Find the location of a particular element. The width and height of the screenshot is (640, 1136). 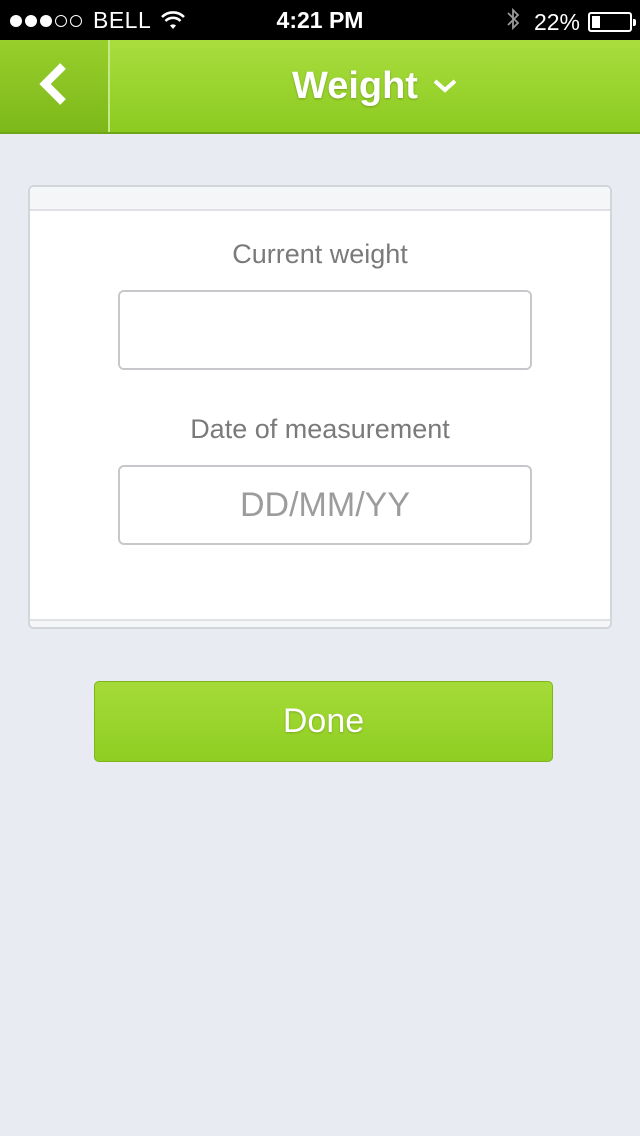

battery-fill is located at coordinates (596, 22).